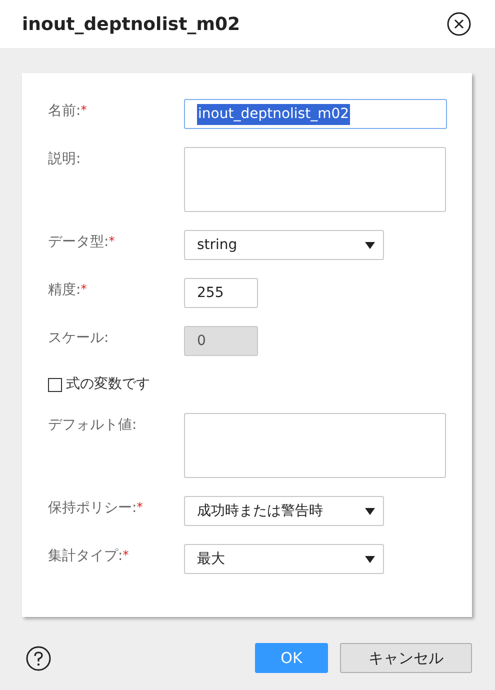 Image resolution: width=495 pixels, height=690 pixels. Describe the element at coordinates (315, 114) in the screenshot. I see `text-field: inout_deptnolist_m02` at that location.